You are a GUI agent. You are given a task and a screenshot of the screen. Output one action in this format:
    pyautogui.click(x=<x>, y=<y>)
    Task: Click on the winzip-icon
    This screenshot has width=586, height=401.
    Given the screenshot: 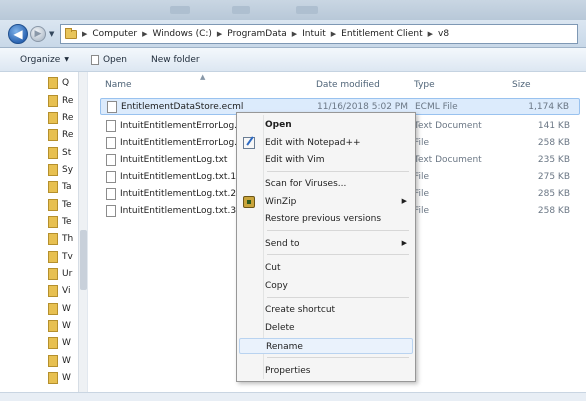 What is the action you would take?
    pyautogui.click(x=249, y=202)
    